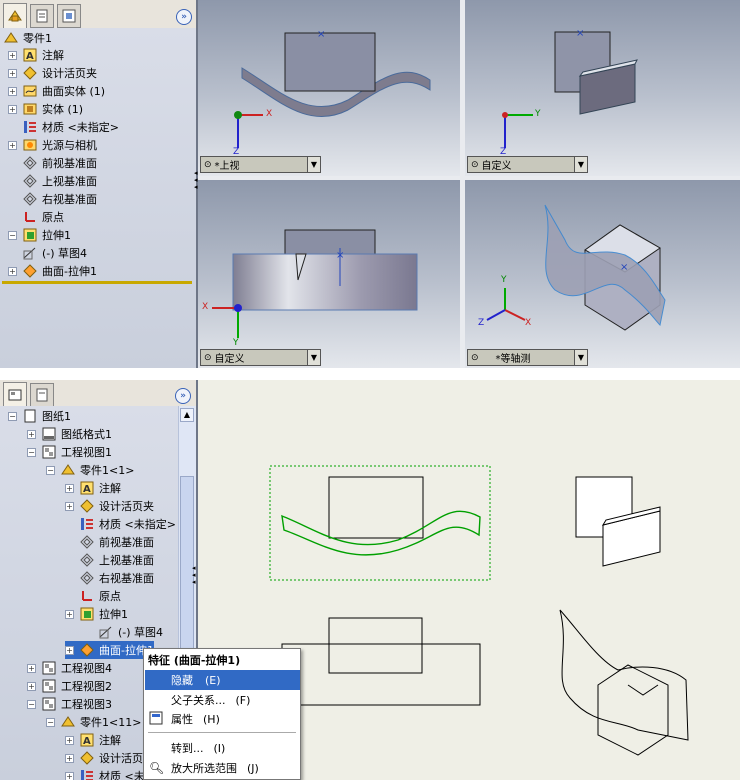  I want to click on viewport-top-left: × X Z ⊙ *上视 ▼, so click(329, 88).